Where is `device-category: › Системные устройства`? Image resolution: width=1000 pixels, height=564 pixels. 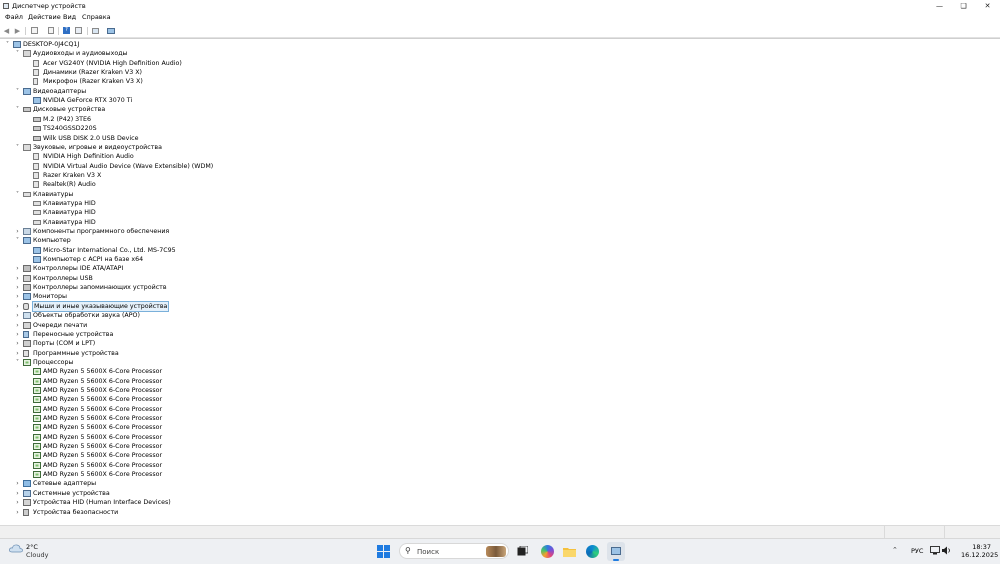
device-category: › Системные устройства is located at coordinates (495, 493).